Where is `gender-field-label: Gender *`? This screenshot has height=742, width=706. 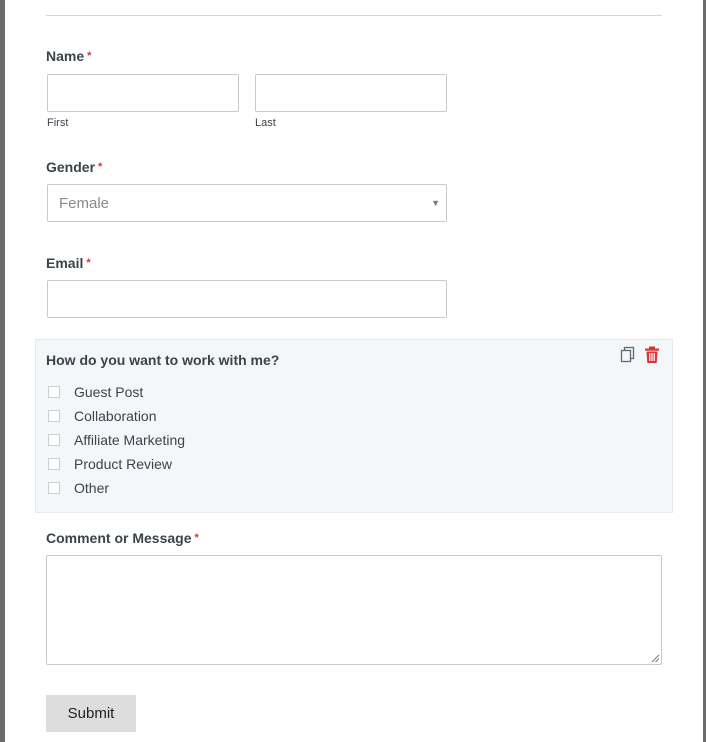 gender-field-label: Gender * is located at coordinates (74, 167).